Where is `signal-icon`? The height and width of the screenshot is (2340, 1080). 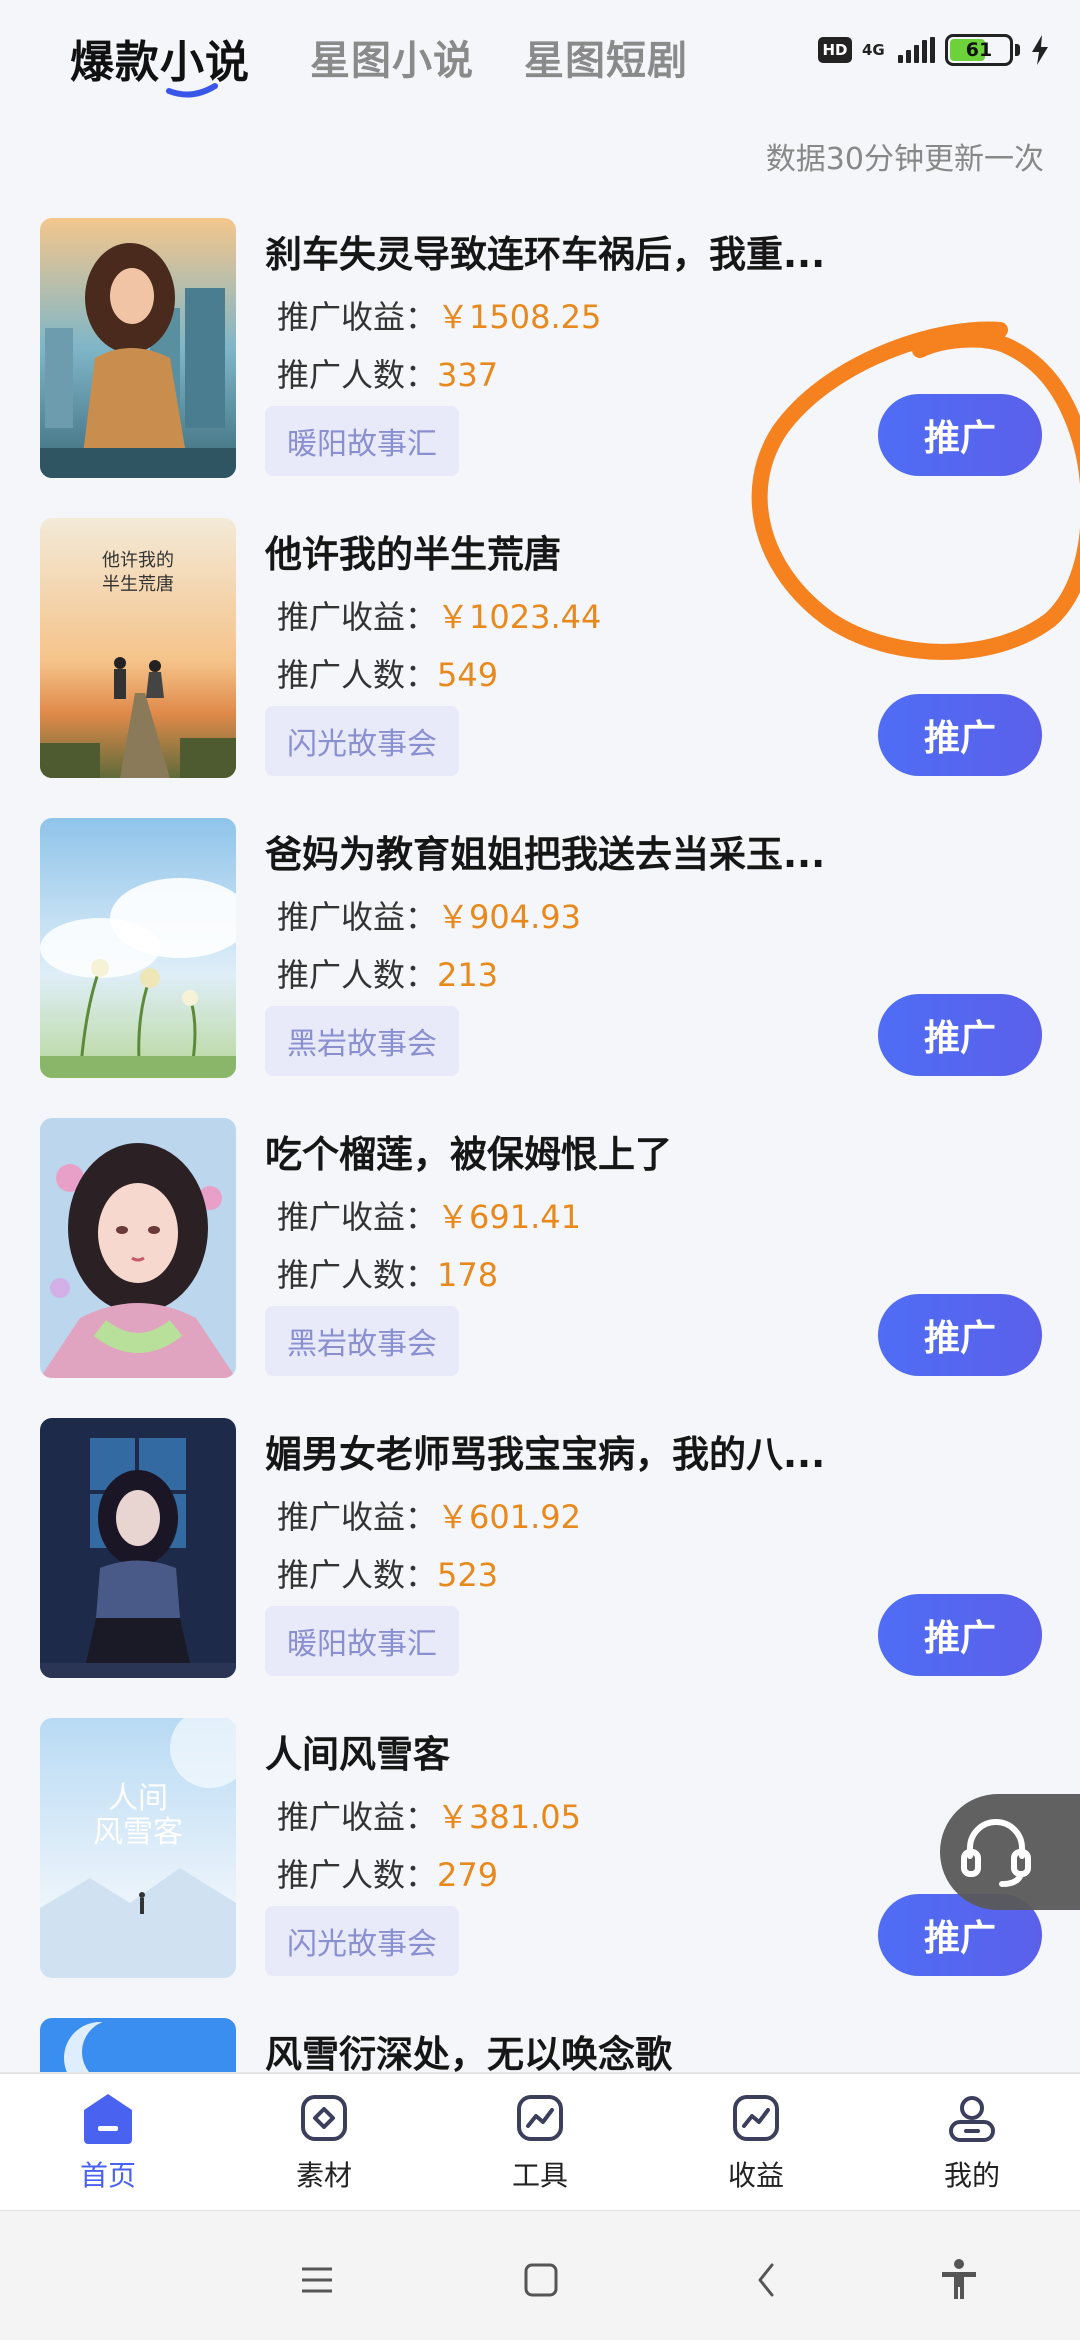
signal-icon is located at coordinates (916, 50).